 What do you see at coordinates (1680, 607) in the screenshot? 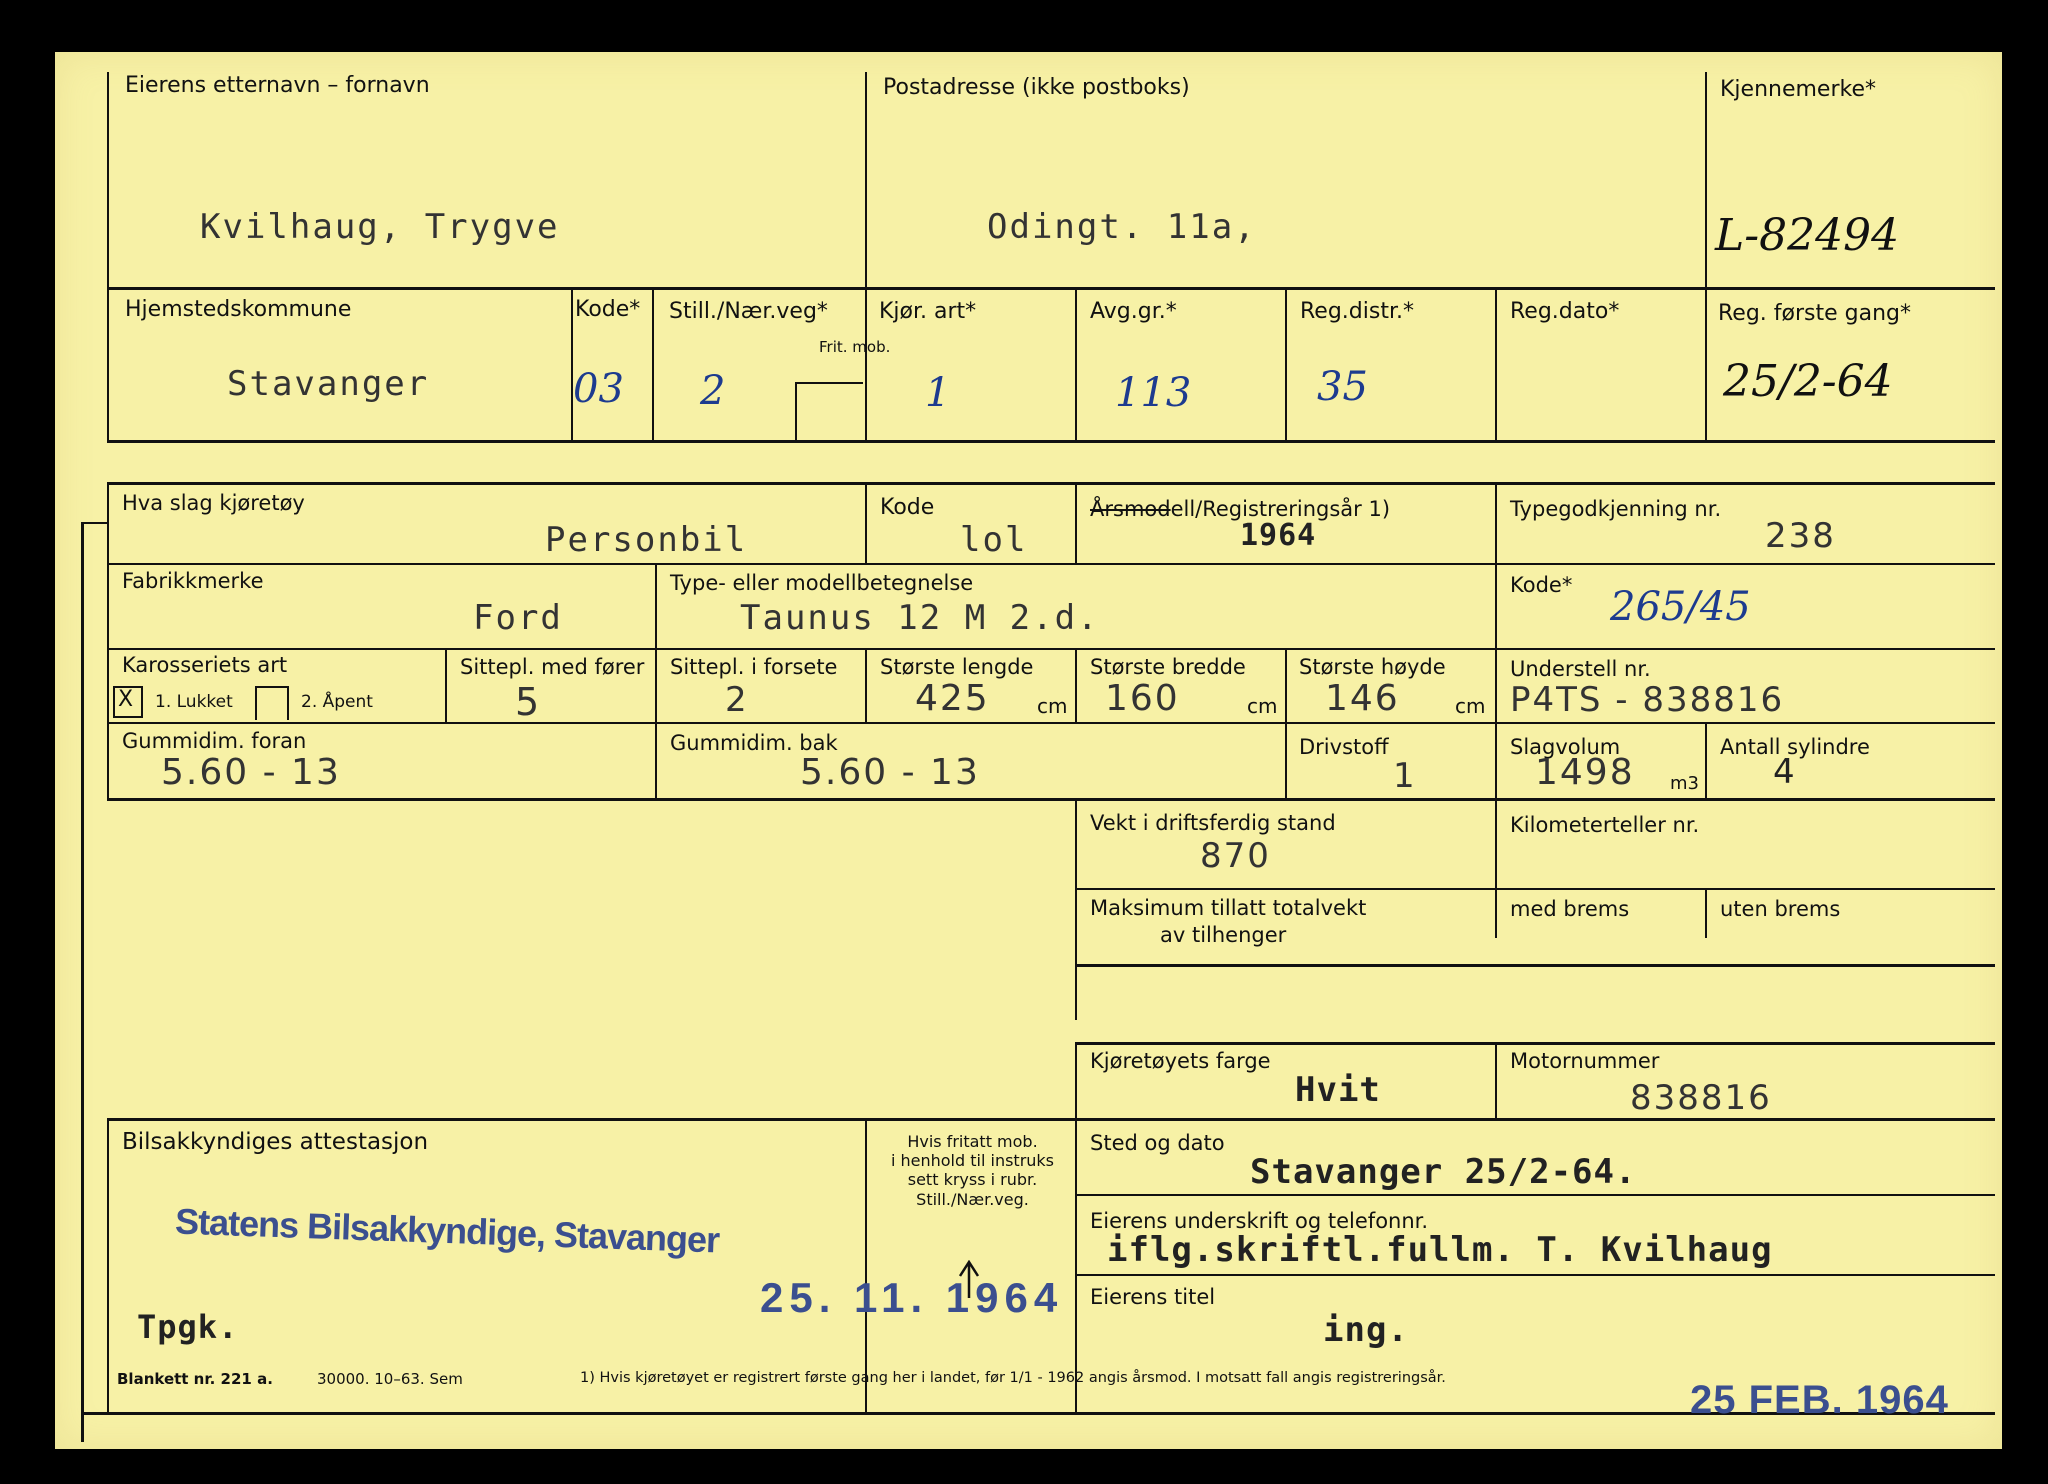
I see `code2-value: 265/45` at bounding box center [1680, 607].